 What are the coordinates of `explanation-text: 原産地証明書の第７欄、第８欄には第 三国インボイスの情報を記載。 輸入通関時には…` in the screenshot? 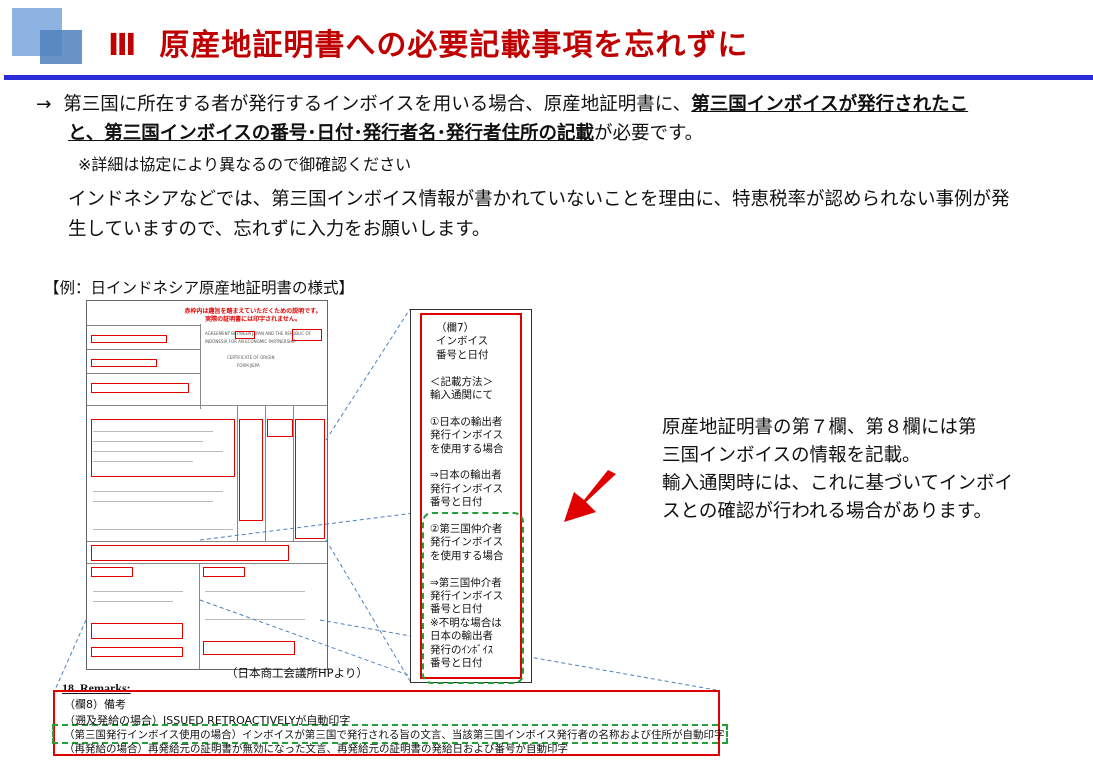 It's located at (837, 470).